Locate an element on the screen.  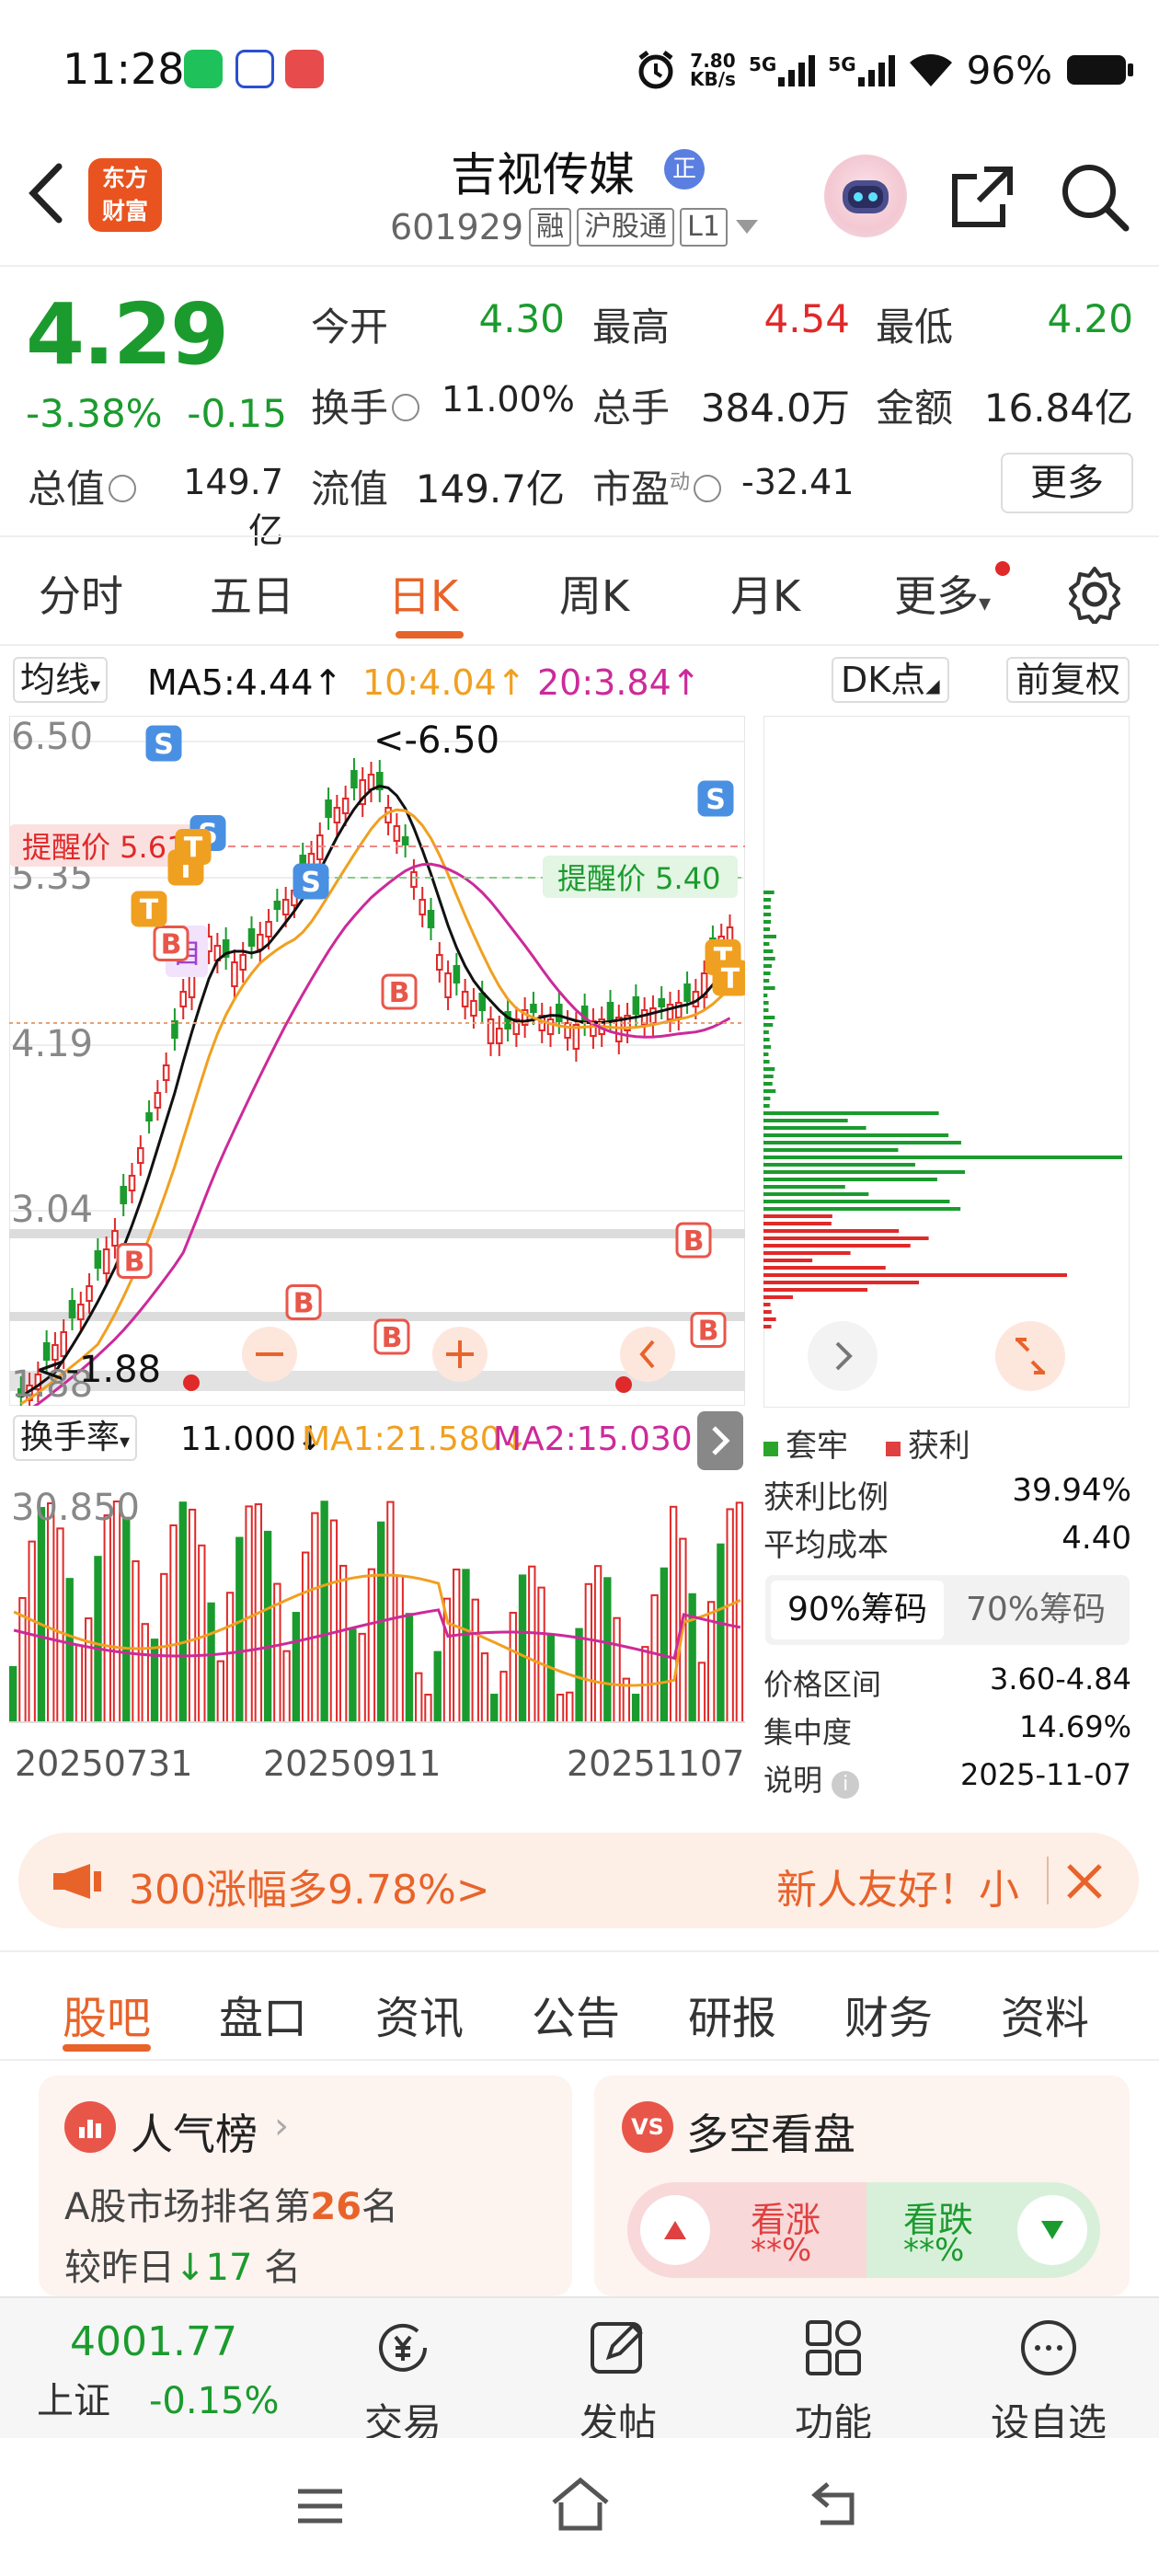
turnover-label: 换手 is located at coordinates (367, 405).